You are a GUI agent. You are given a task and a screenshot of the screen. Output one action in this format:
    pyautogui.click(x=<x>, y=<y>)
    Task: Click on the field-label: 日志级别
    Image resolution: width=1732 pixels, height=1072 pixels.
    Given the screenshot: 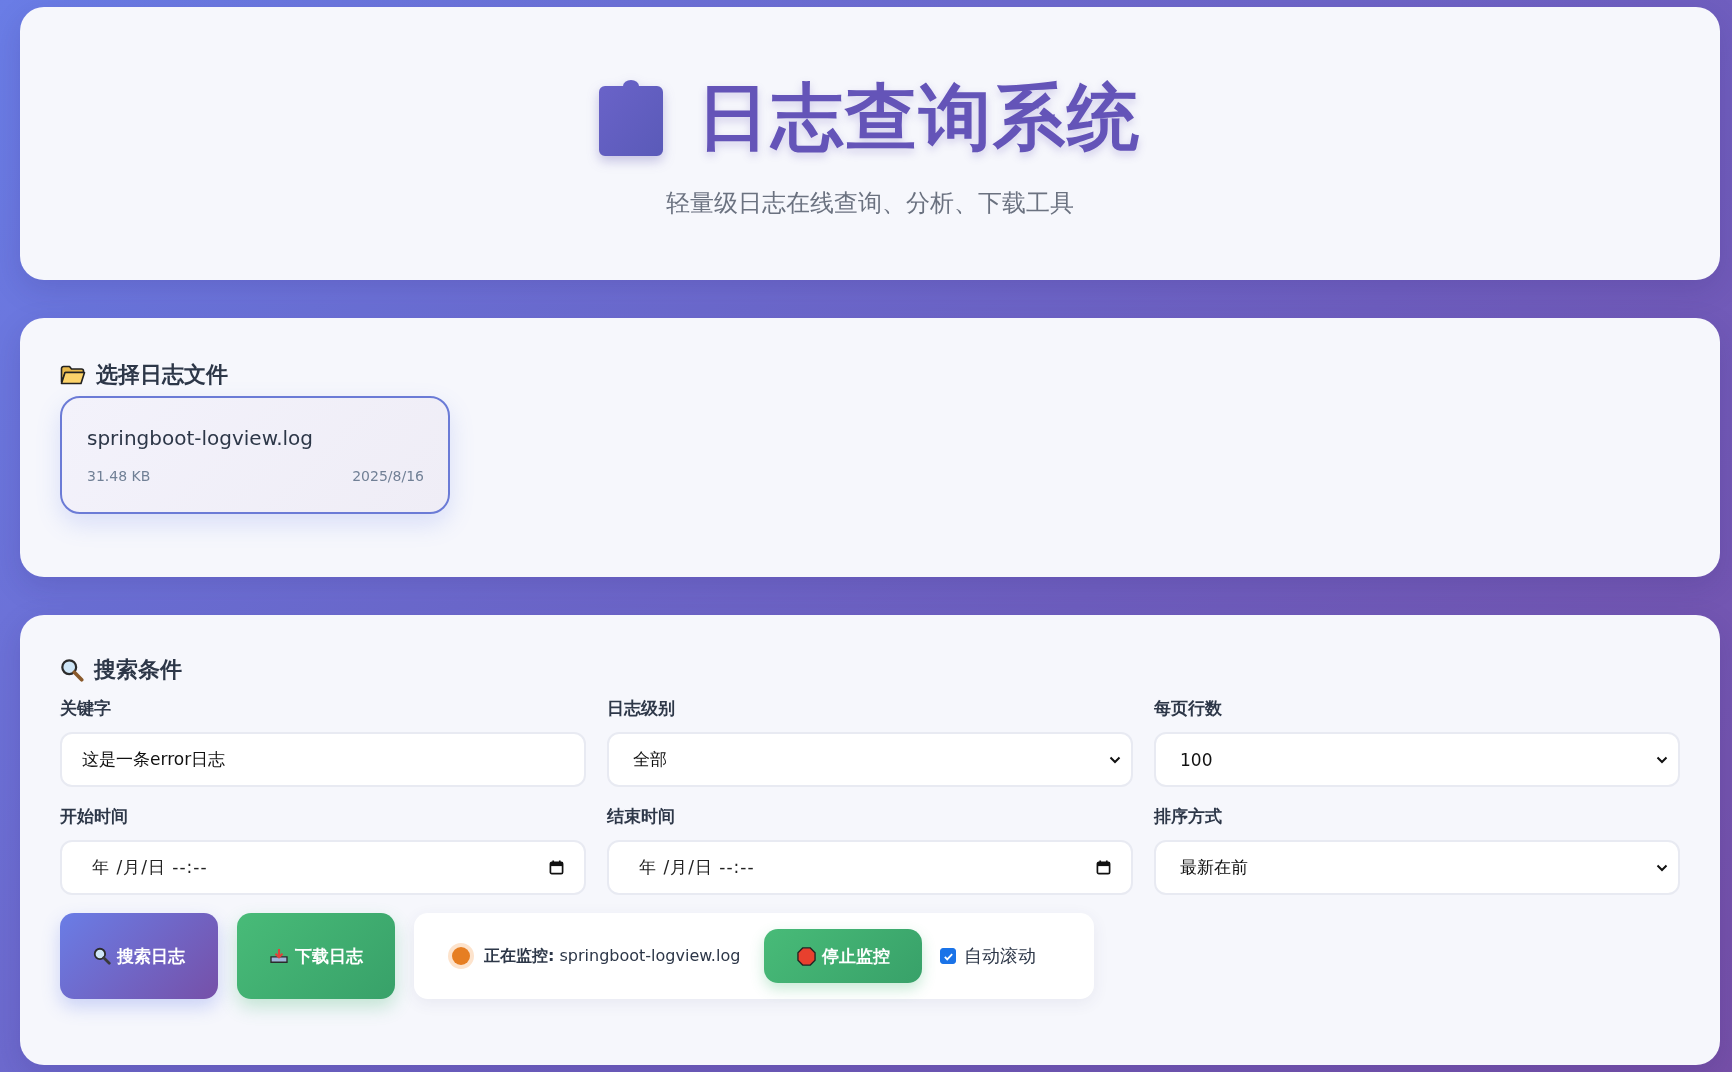 What is the action you would take?
    pyautogui.click(x=641, y=708)
    